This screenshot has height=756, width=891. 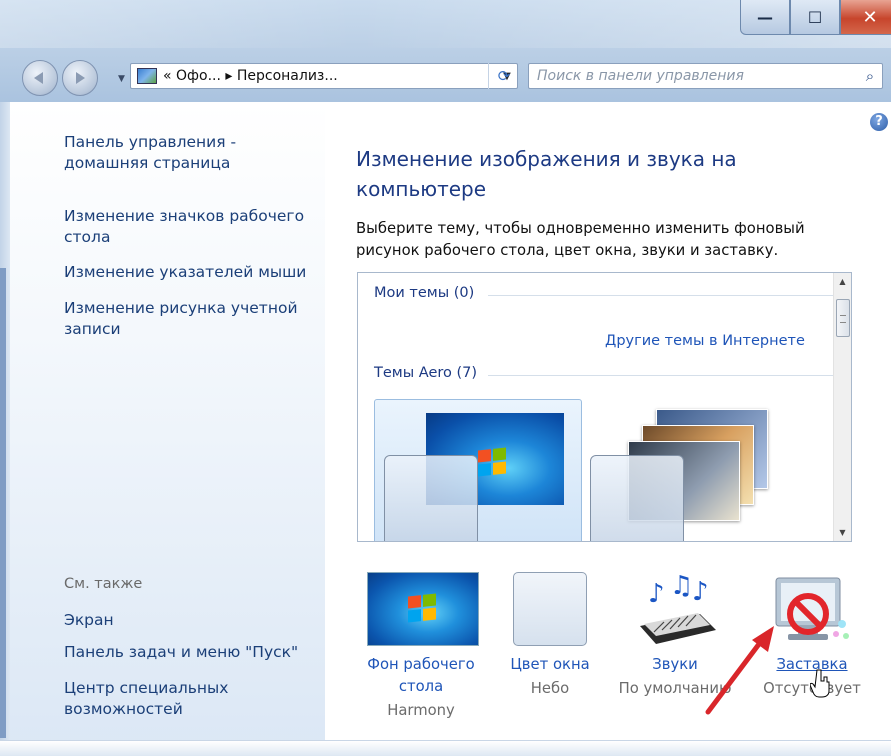 I want to click on scroll-thumb, so click(x=843, y=318).